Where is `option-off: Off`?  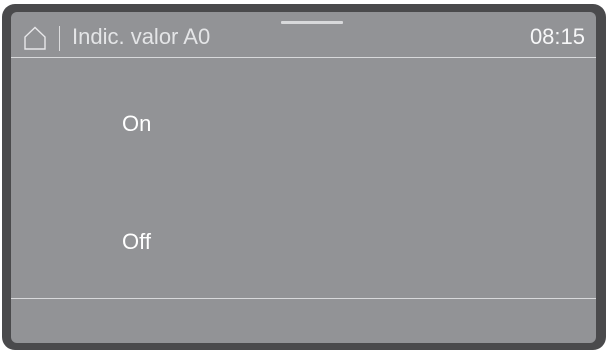 option-off: Off is located at coordinates (136, 242).